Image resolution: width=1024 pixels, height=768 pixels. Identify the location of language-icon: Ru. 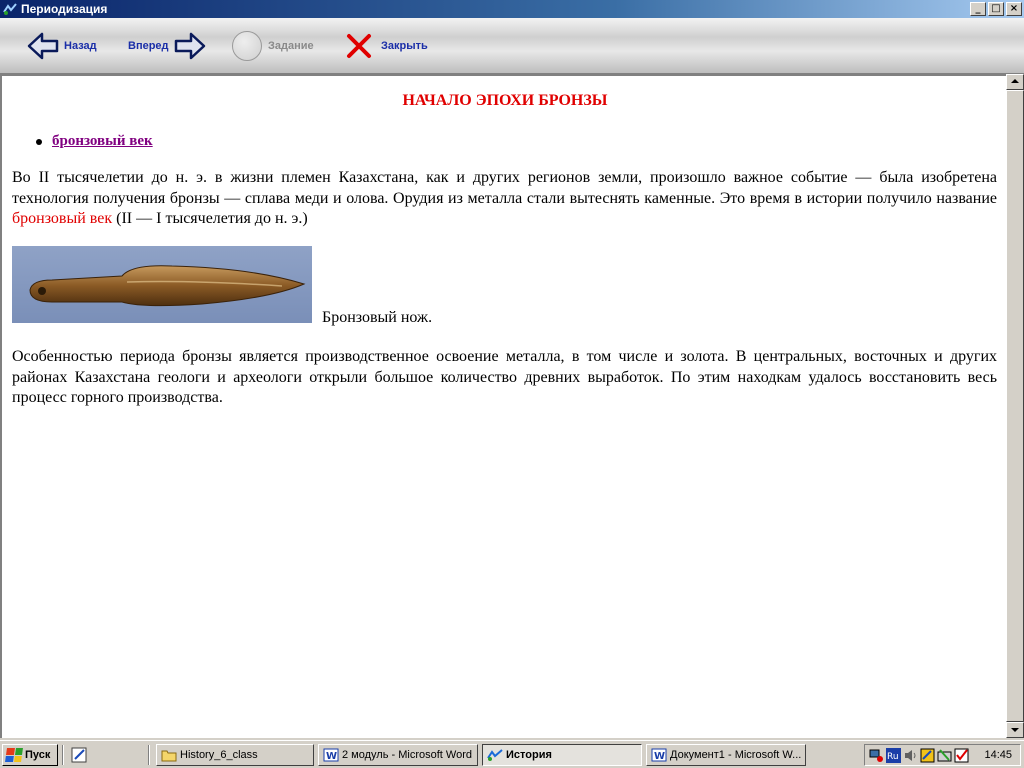
(893, 755).